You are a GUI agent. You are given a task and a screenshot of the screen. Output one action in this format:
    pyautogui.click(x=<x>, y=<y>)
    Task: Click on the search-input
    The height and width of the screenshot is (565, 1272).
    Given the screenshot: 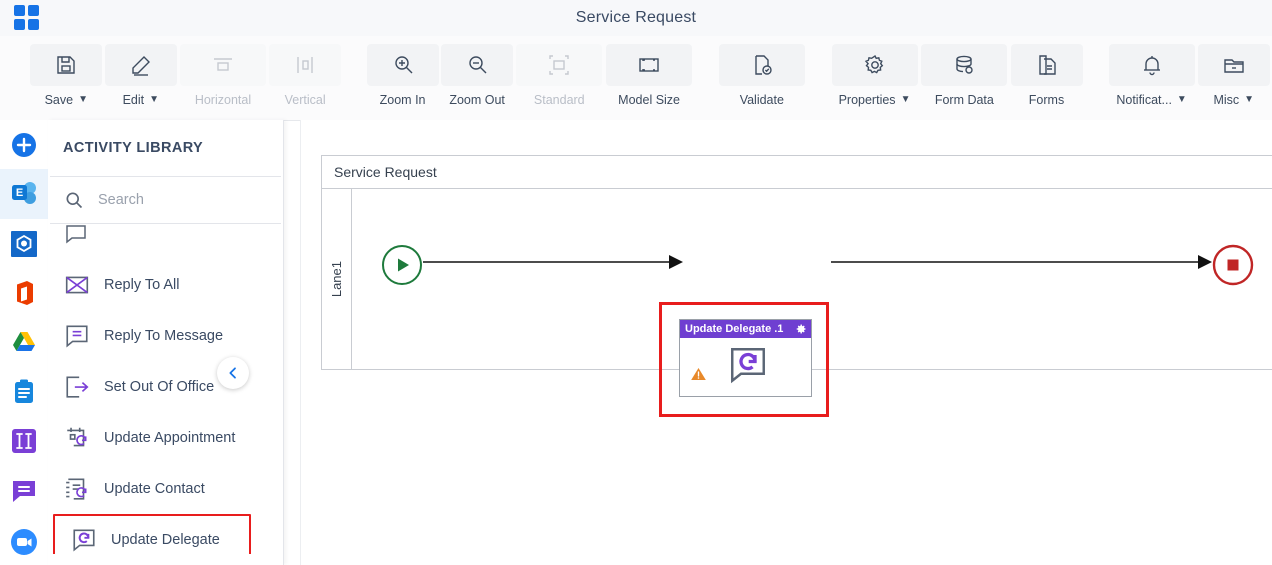 What is the action you would take?
    pyautogui.click(x=173, y=200)
    